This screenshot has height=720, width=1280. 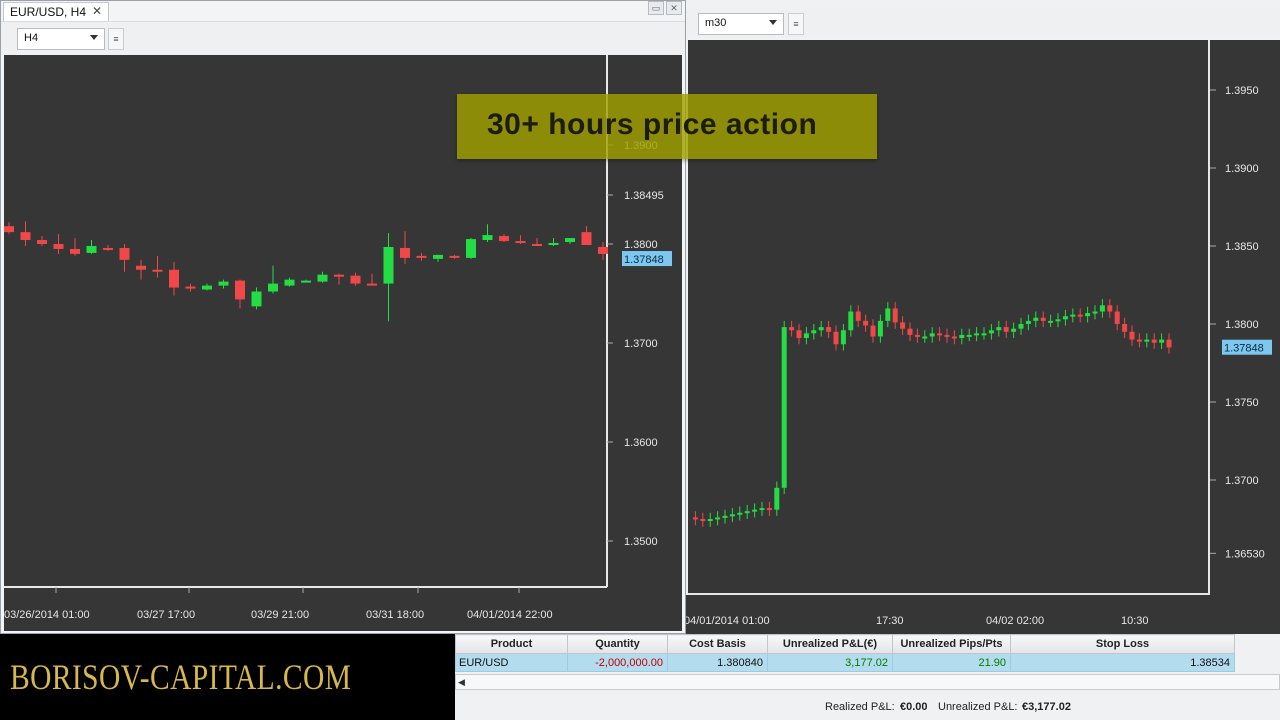 I want to click on tab-eurusd-h4: EUR/USD, H4 ✕, so click(x=56, y=11).